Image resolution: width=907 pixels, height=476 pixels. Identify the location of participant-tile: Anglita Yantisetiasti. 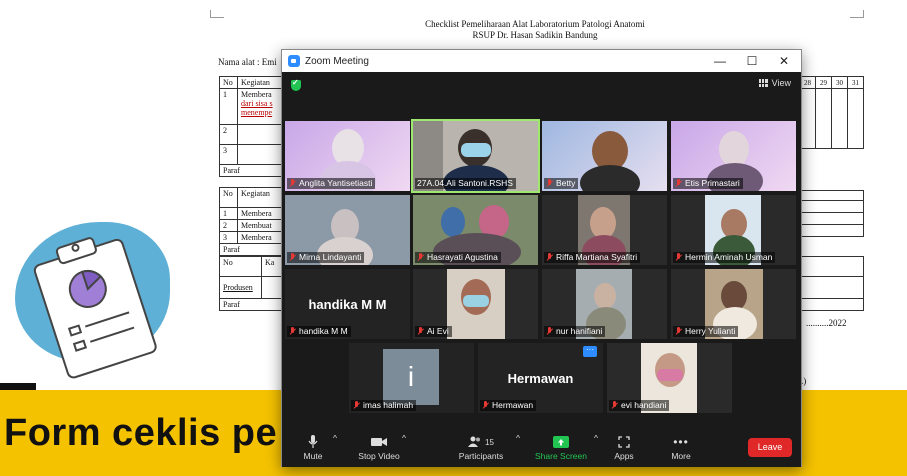
(347, 156).